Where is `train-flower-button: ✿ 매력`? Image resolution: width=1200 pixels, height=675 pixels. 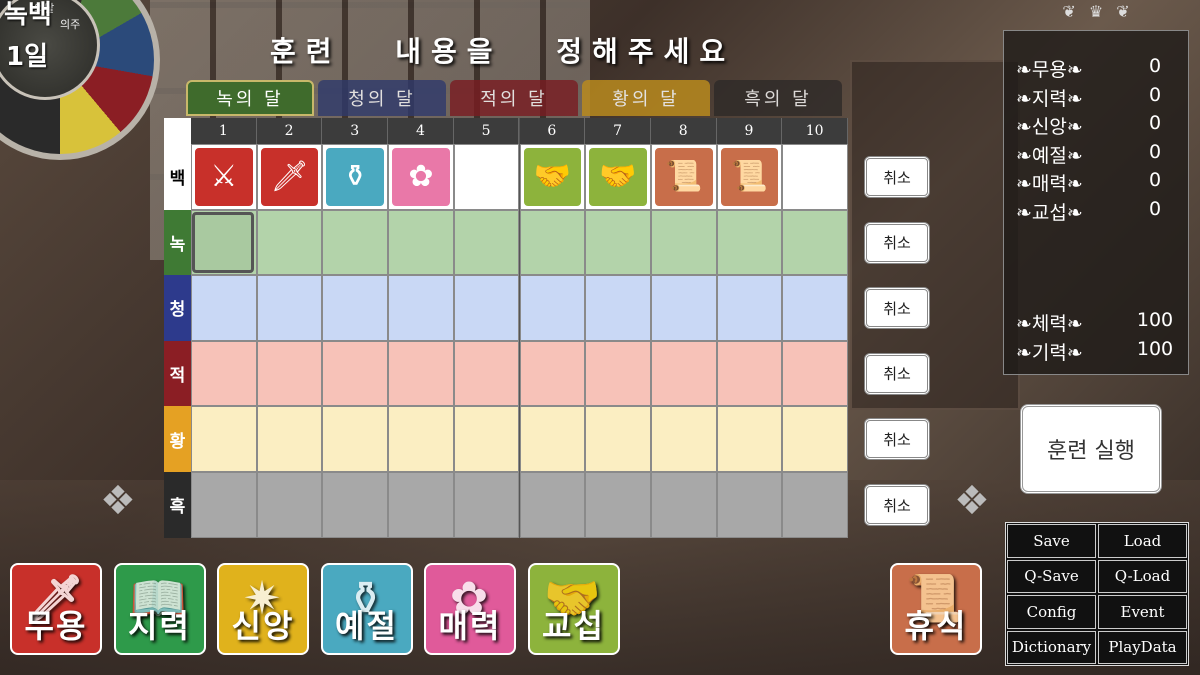
train-flower-button: ✿ 매력 is located at coordinates (470, 609).